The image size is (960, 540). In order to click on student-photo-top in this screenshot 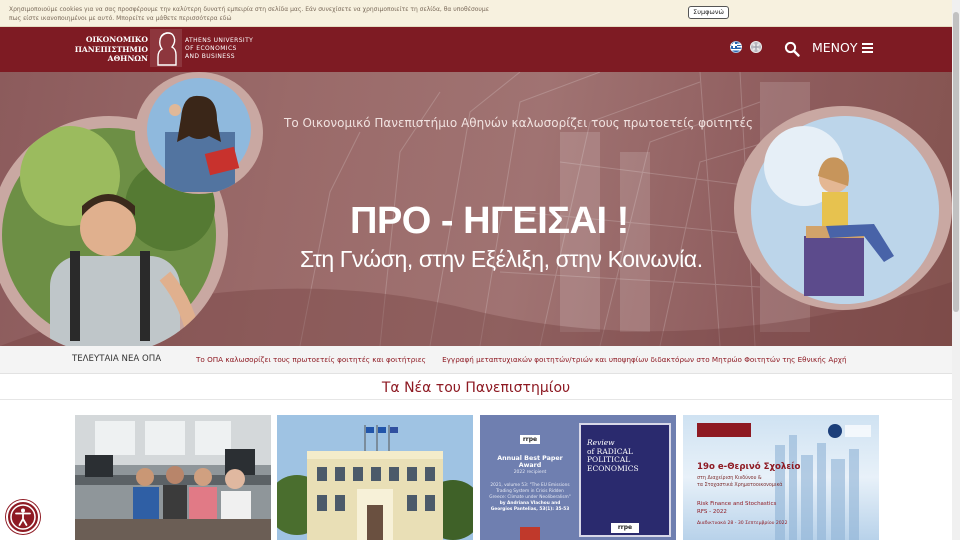, I will do `click(199, 133)`.